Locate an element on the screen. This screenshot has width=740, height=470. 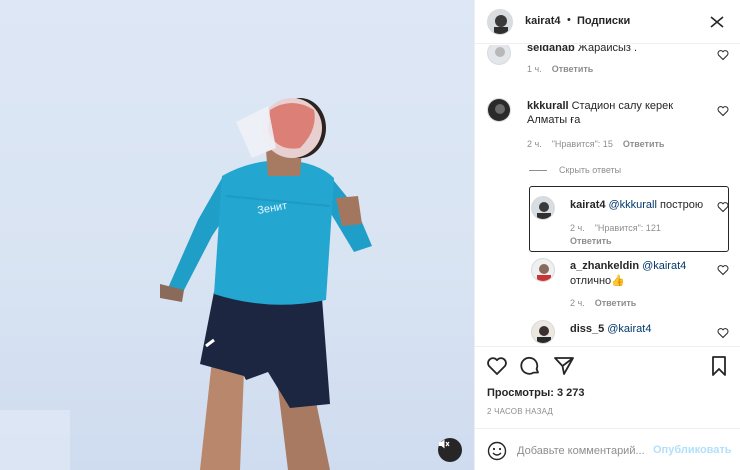
commenter-username: seldanab is located at coordinates (551, 49).